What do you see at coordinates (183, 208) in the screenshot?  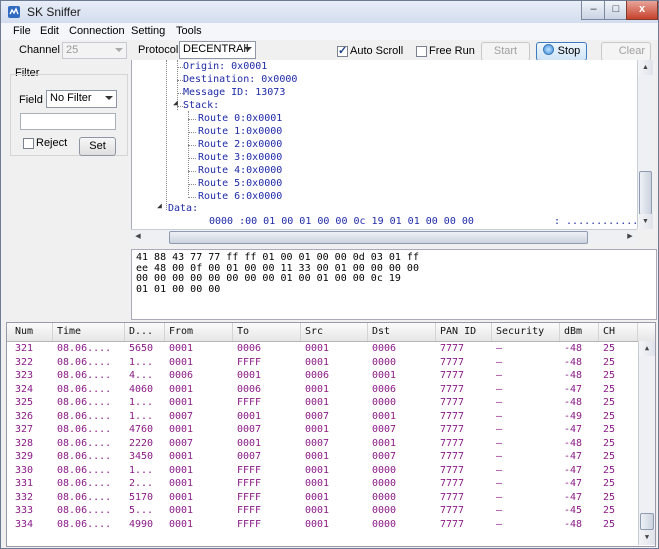 I see `tree-data: Data:` at bounding box center [183, 208].